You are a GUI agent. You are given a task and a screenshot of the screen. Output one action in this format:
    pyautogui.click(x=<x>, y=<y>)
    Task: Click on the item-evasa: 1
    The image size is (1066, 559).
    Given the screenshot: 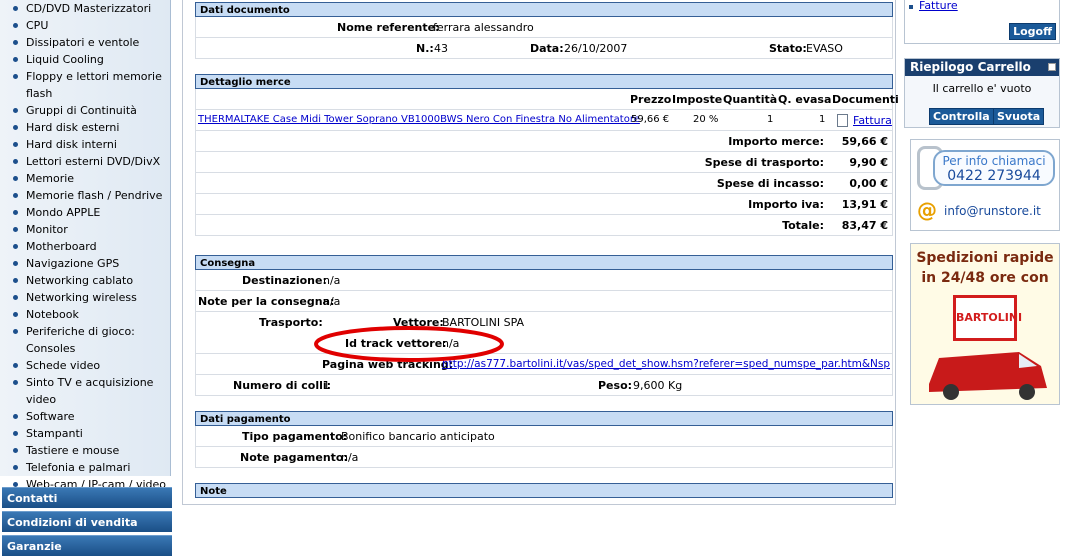 What is the action you would take?
    pyautogui.click(x=822, y=119)
    